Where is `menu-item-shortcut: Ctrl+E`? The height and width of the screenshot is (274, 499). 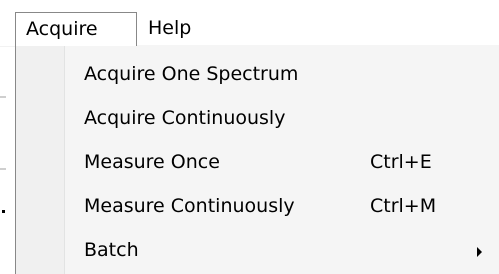 menu-item-shortcut: Ctrl+E is located at coordinates (401, 162).